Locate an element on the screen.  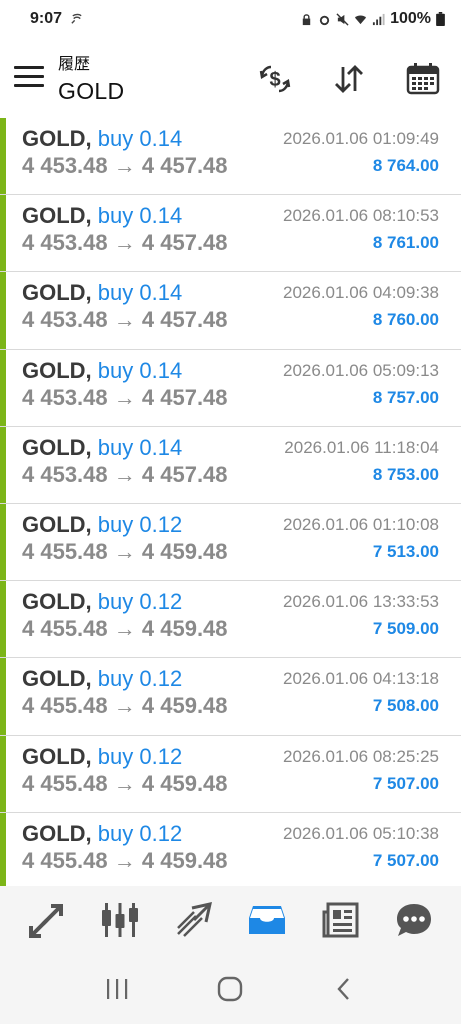
bottom-tab-bar is located at coordinates (230, 920).